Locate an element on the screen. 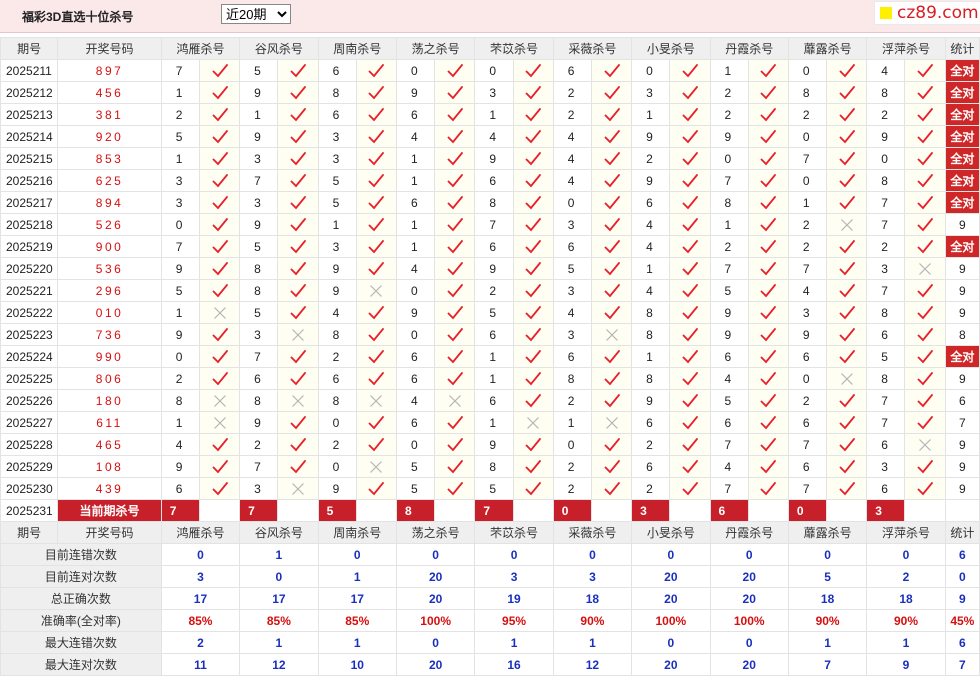 Image resolution: width=980 pixels, height=676 pixels. header-expert: 丹霞杀号 is located at coordinates (749, 532).